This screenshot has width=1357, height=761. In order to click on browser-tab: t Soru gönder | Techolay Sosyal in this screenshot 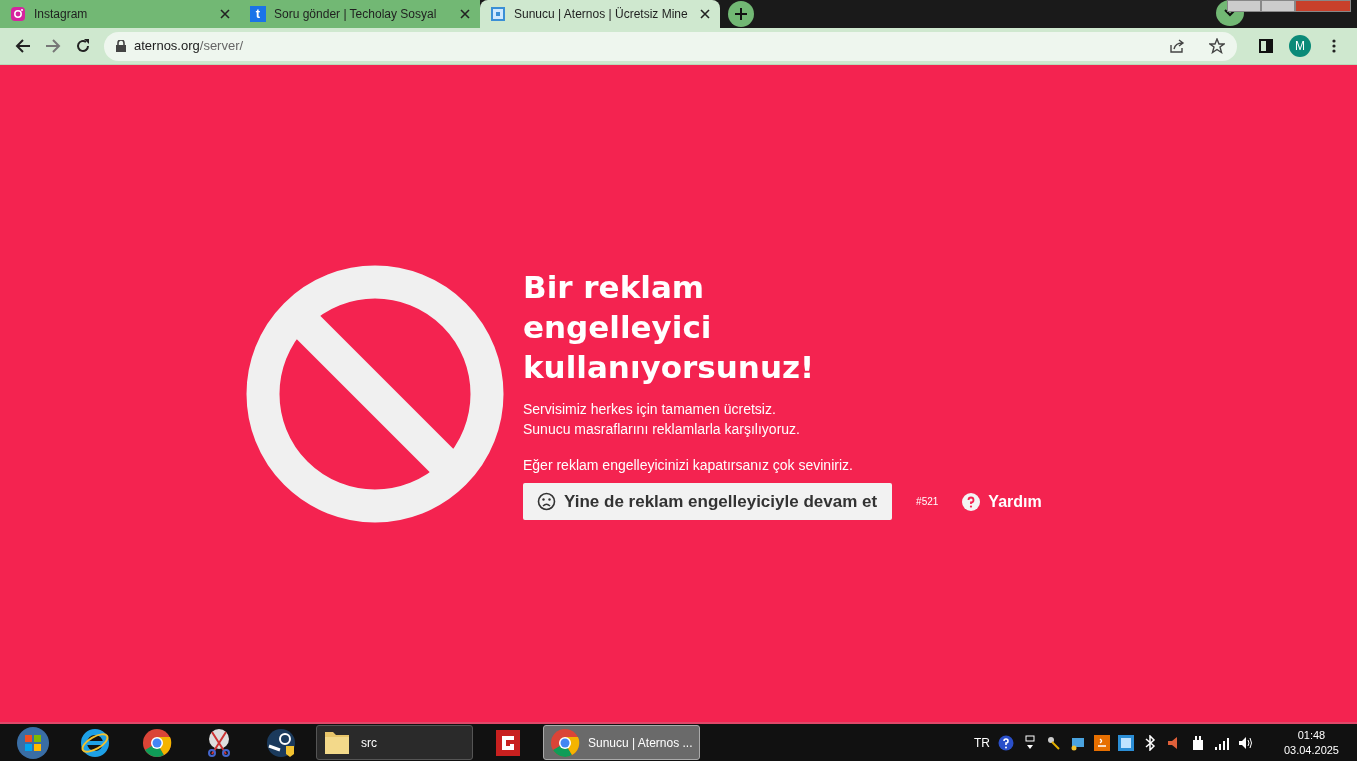, I will do `click(360, 14)`.